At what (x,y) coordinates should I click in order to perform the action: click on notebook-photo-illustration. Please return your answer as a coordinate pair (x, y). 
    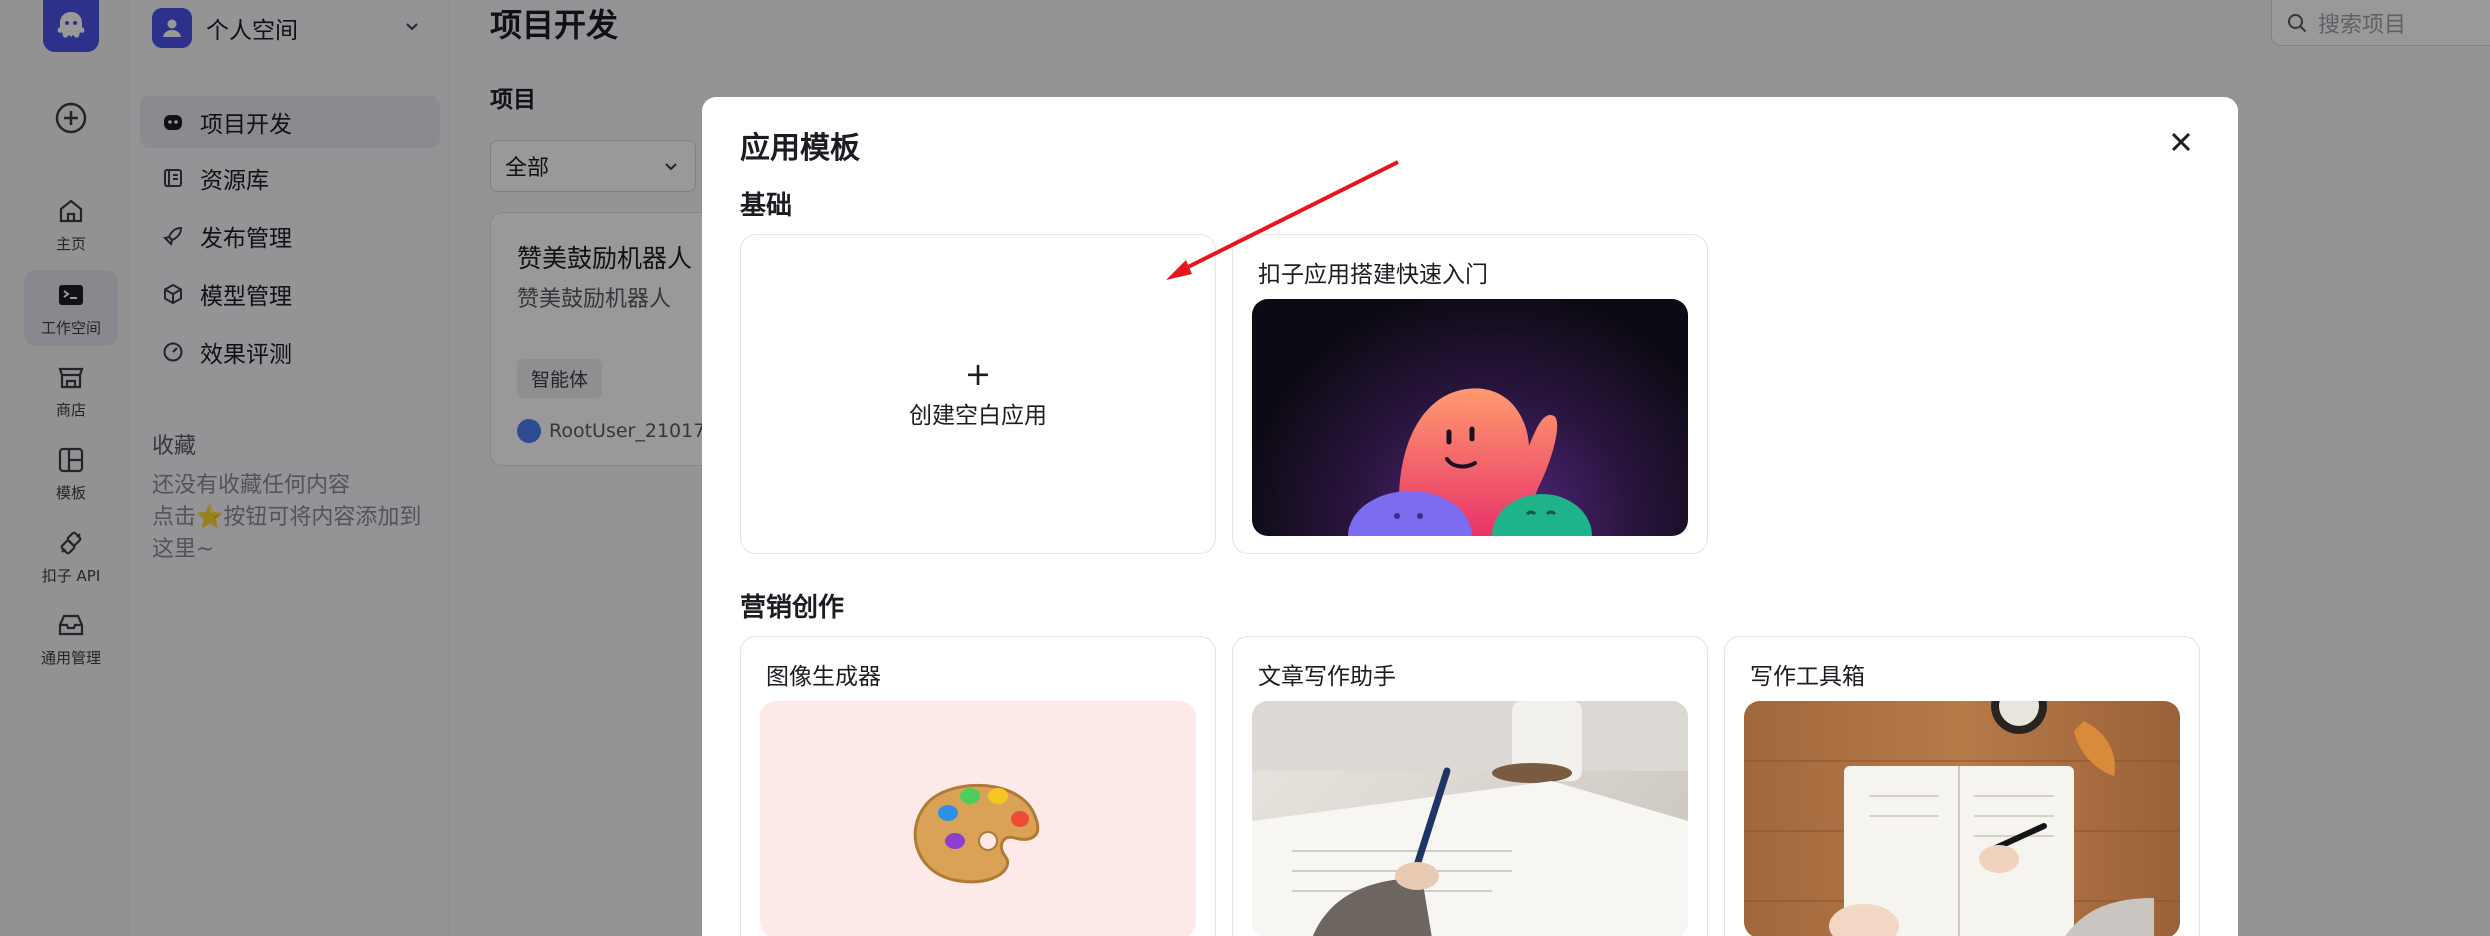
    Looking at the image, I should click on (1962, 818).